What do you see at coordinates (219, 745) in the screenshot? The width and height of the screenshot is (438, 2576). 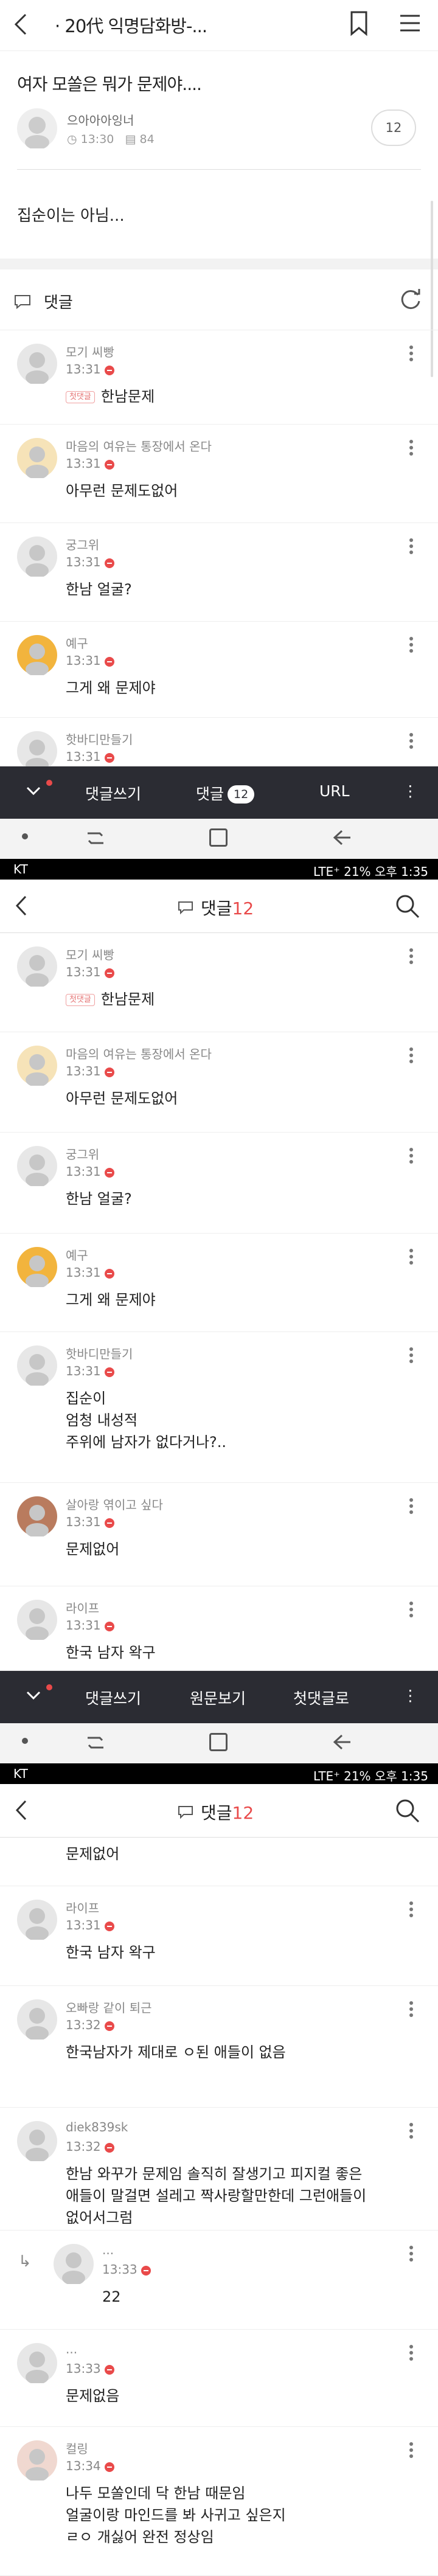 I see `comment-item: 핫바디만들기 13:31` at bounding box center [219, 745].